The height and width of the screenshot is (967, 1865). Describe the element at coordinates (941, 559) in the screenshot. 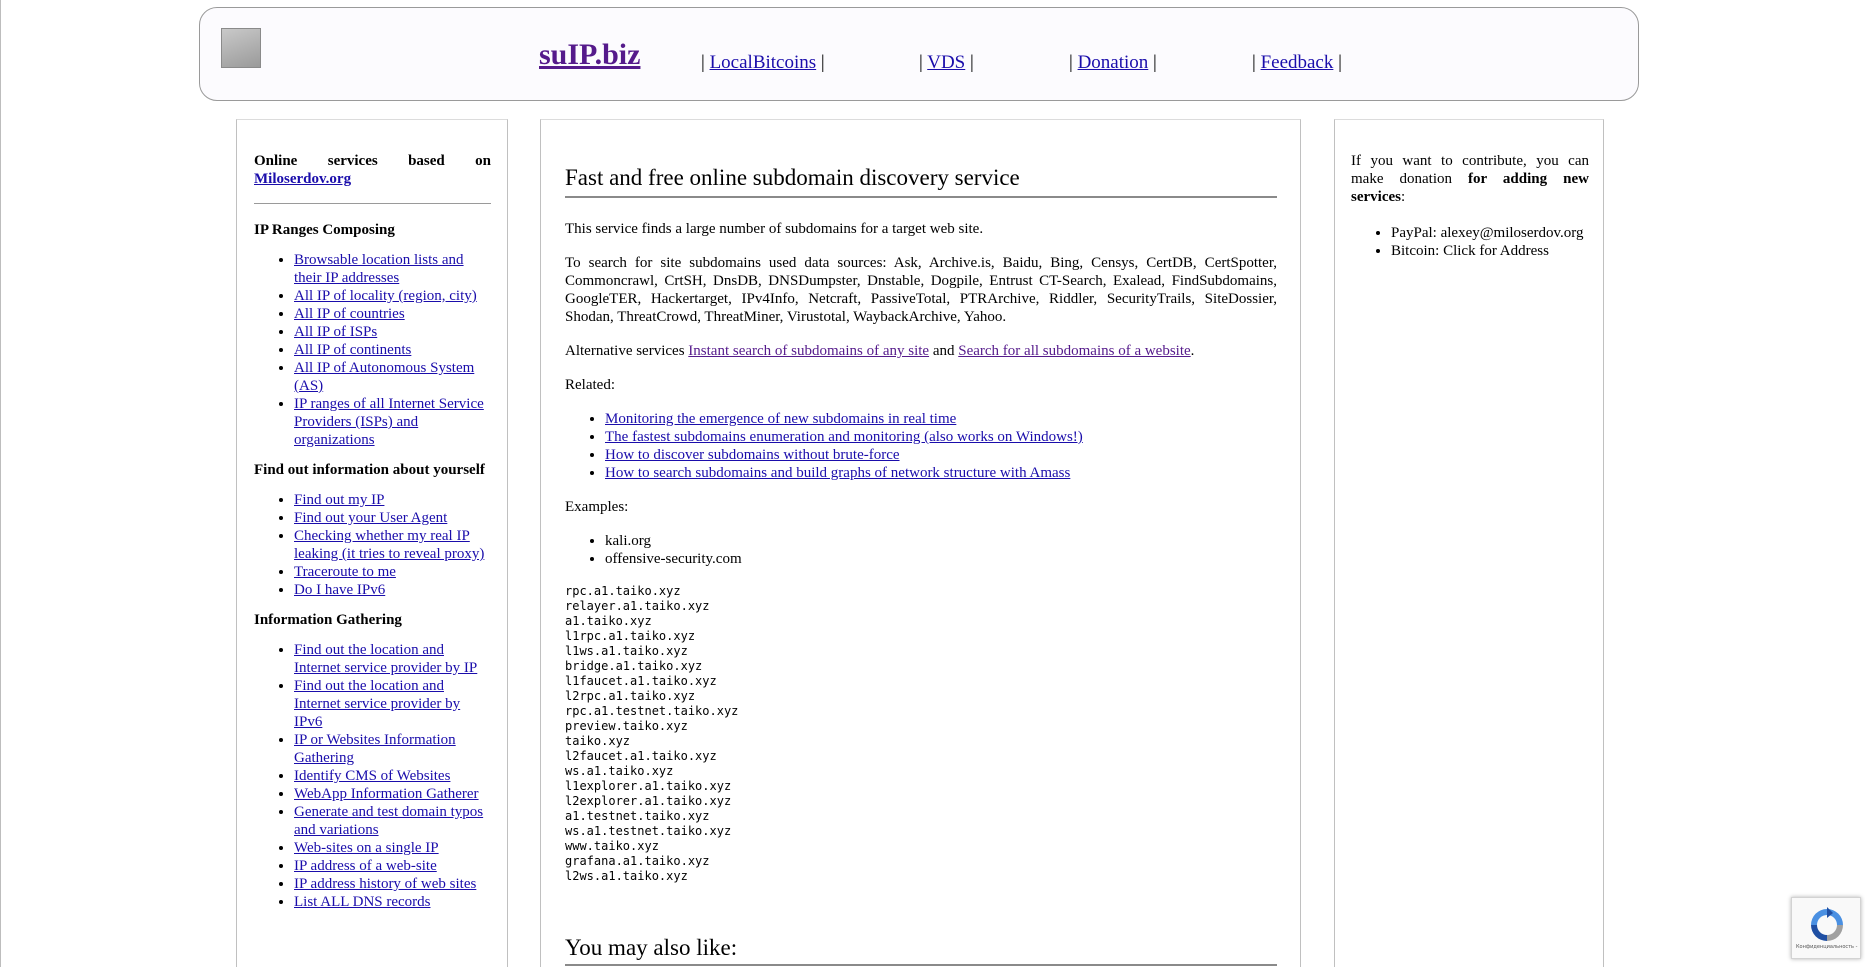

I see `list-item: offensive-security.com` at that location.